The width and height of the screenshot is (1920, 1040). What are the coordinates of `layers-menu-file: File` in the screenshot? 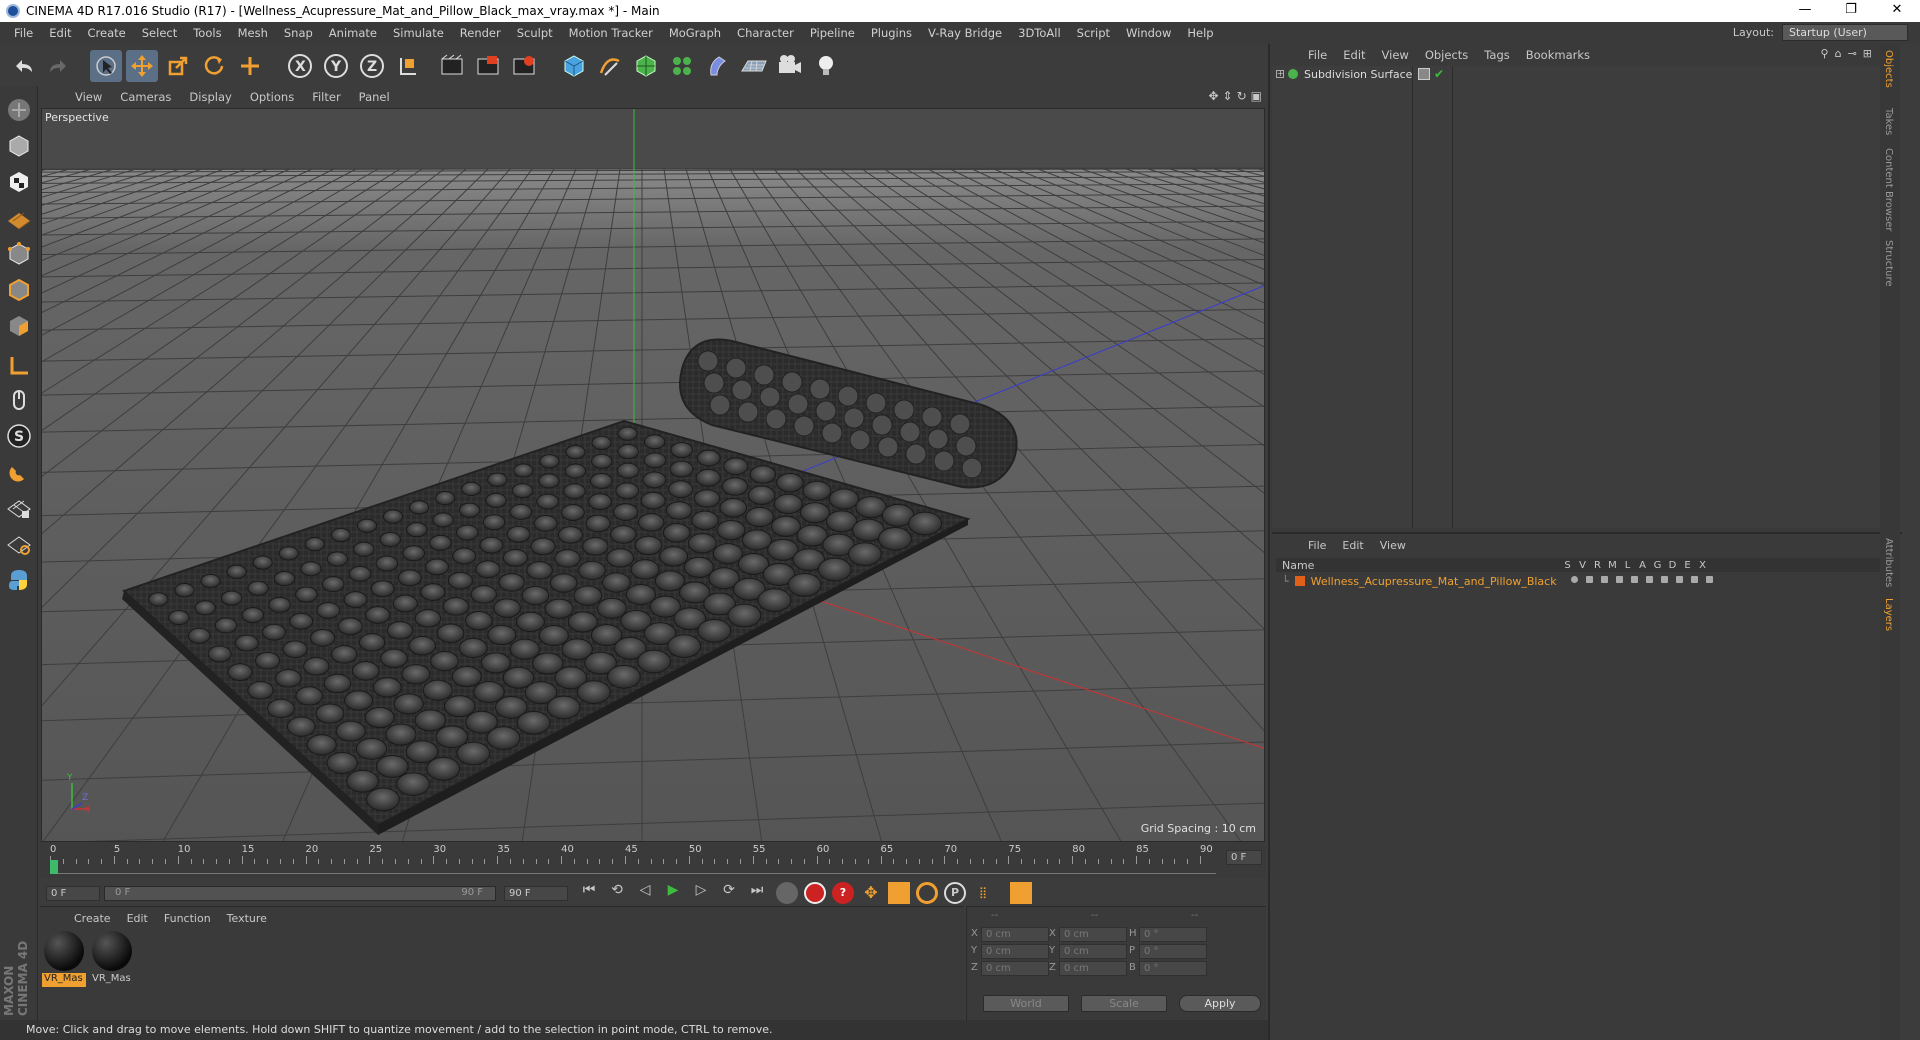 It's located at (1317, 545).